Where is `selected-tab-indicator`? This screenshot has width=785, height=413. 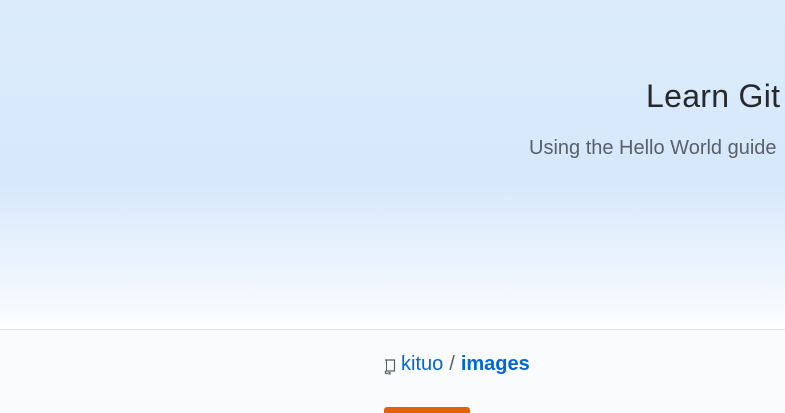 selected-tab-indicator is located at coordinates (427, 410).